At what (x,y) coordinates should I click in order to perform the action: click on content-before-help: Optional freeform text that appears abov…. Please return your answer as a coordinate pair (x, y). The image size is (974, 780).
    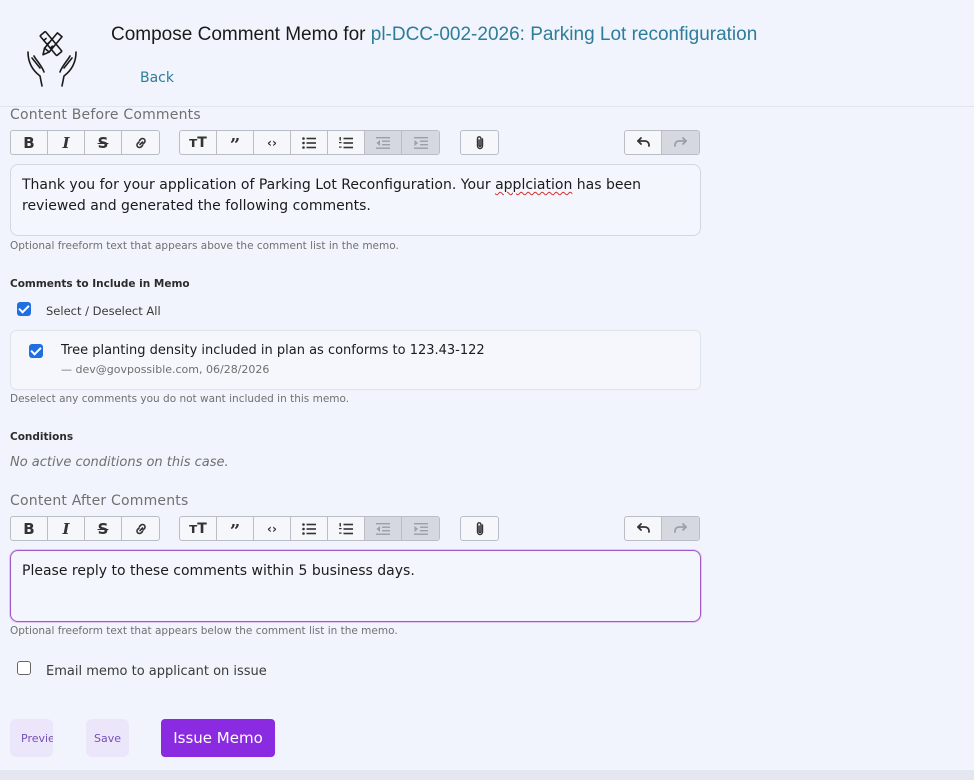
    Looking at the image, I should click on (204, 246).